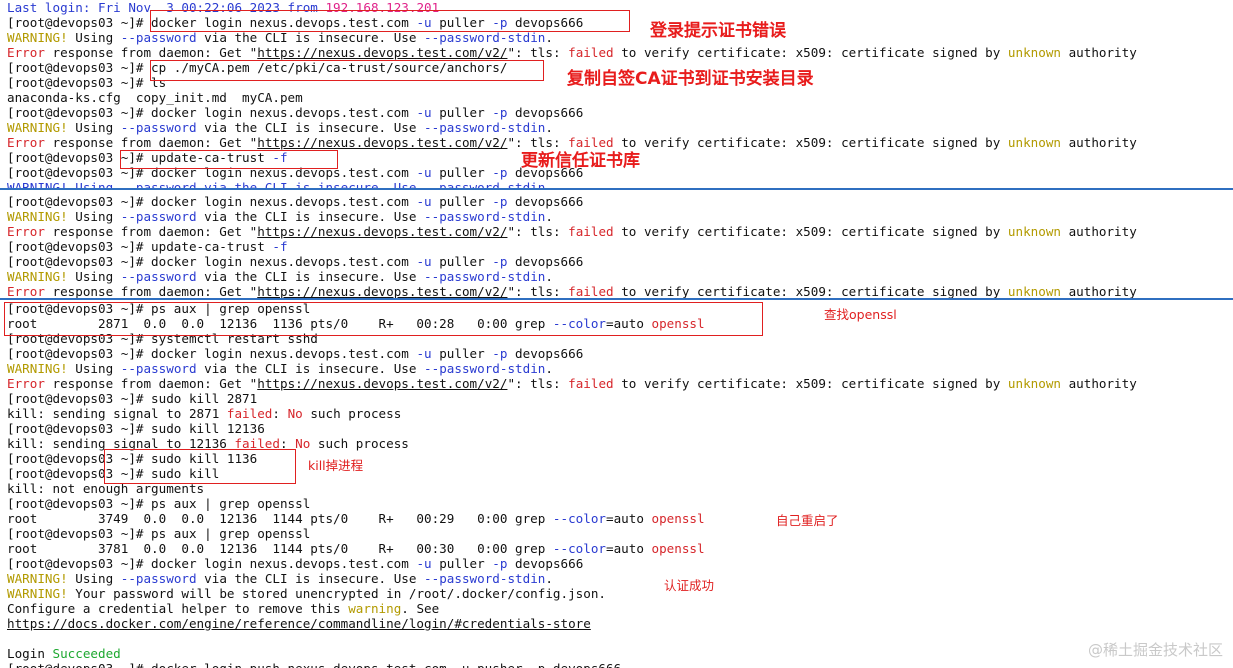 The image size is (1233, 668). I want to click on watermark: @稀土掘金技术社区, so click(1155, 650).